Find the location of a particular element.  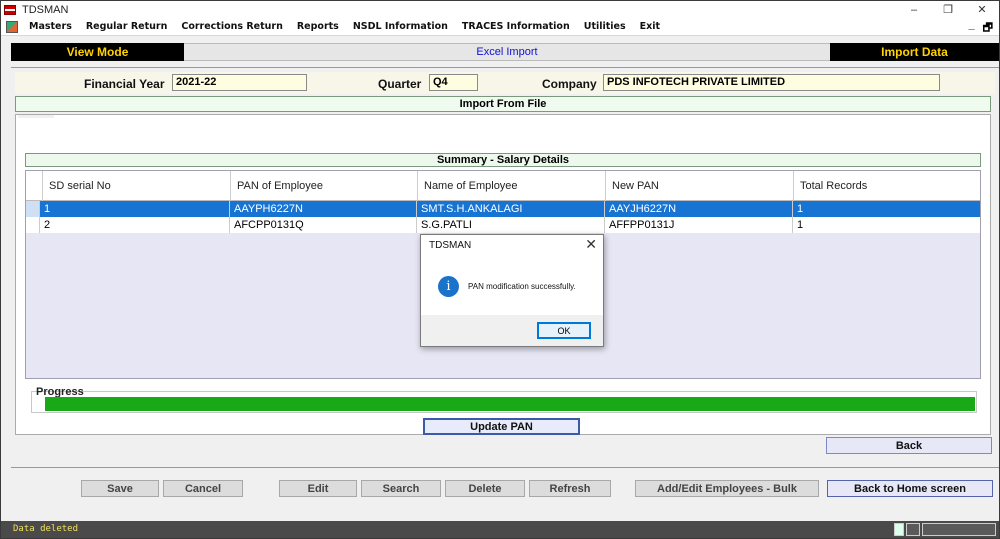

quarter-label: Quarter is located at coordinates (400, 84).